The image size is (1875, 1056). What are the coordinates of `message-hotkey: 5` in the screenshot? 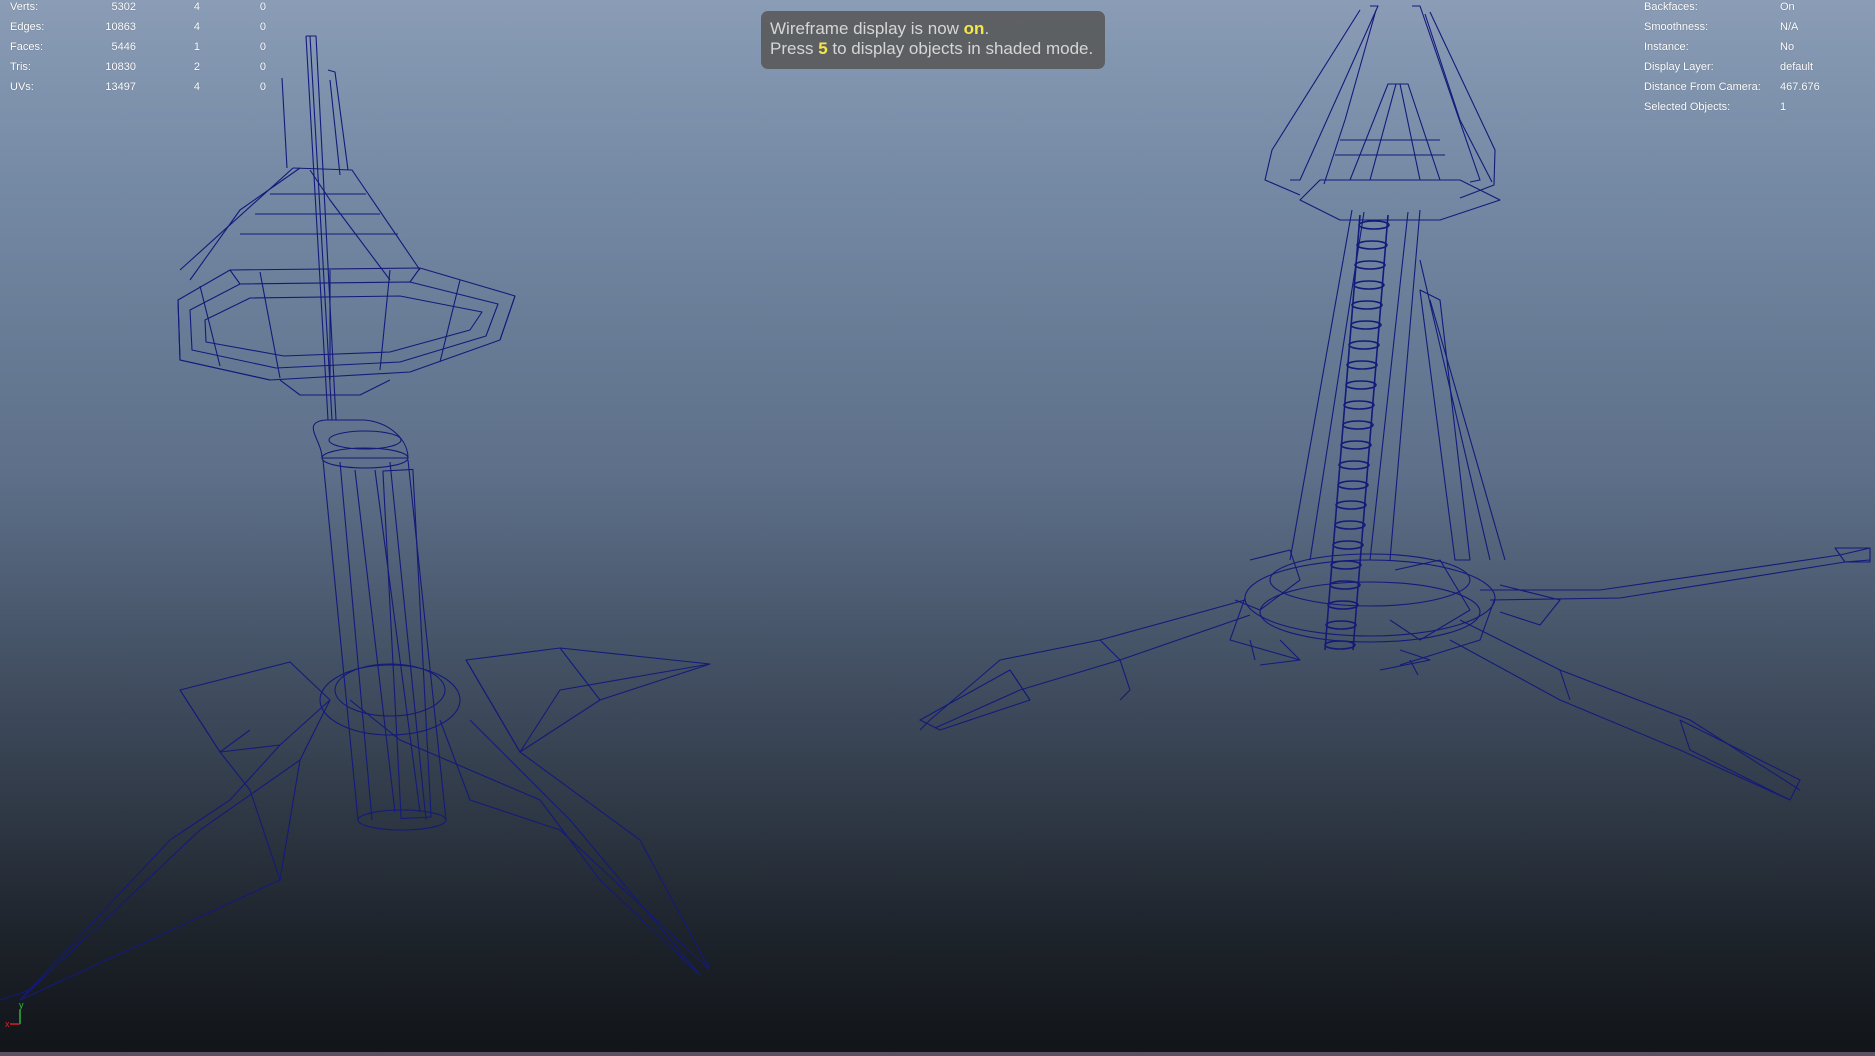 It's located at (823, 48).